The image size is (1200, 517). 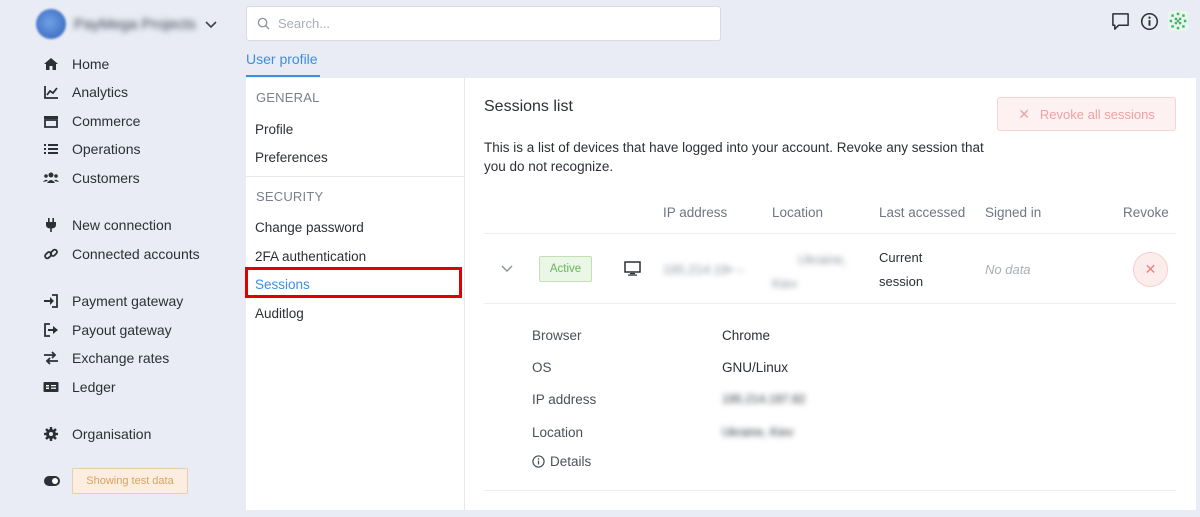 What do you see at coordinates (283, 76) in the screenshot?
I see `tab-underline` at bounding box center [283, 76].